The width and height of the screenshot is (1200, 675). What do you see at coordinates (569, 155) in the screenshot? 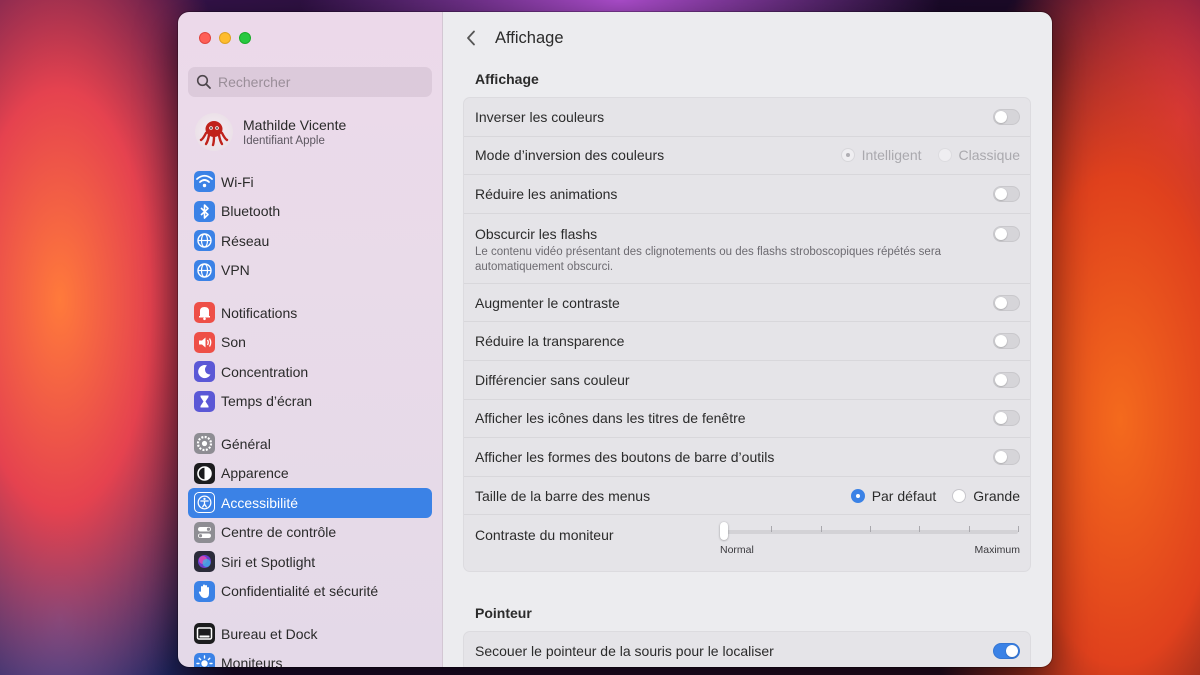
I see `setting-text: Mode d’inversion des couleurs` at bounding box center [569, 155].